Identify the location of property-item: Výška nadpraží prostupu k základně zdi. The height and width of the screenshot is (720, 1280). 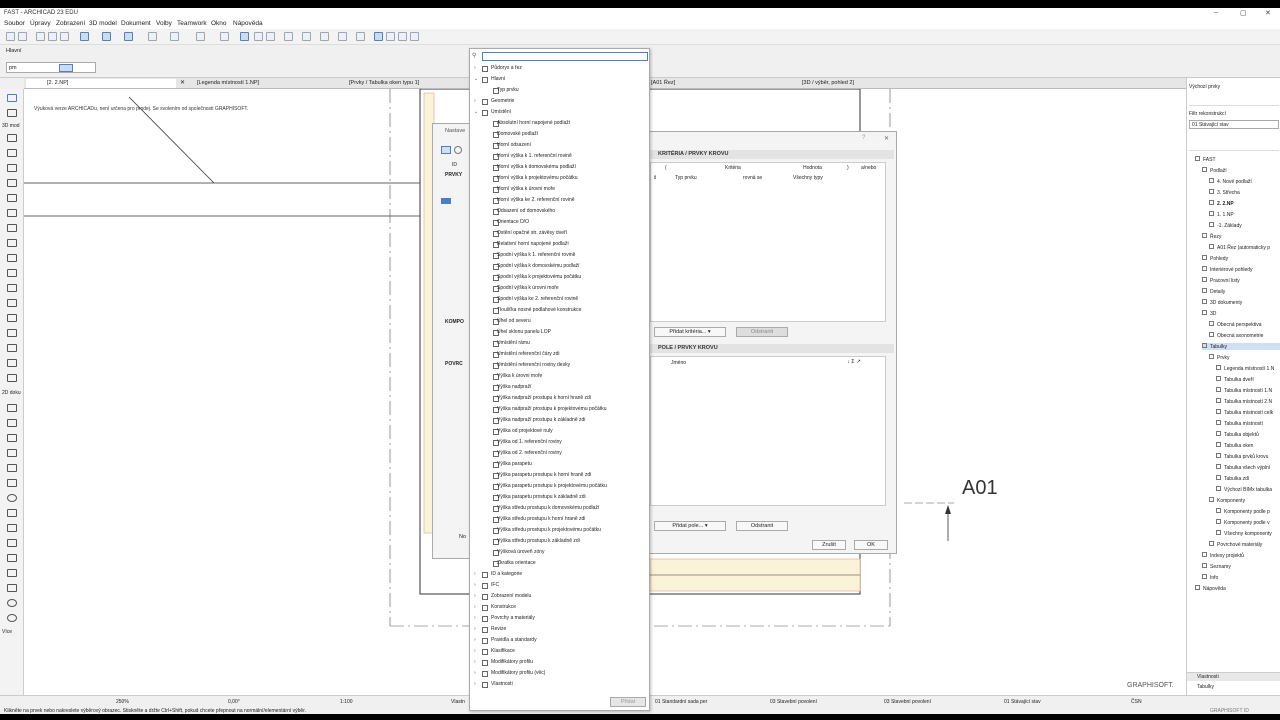
(559, 420).